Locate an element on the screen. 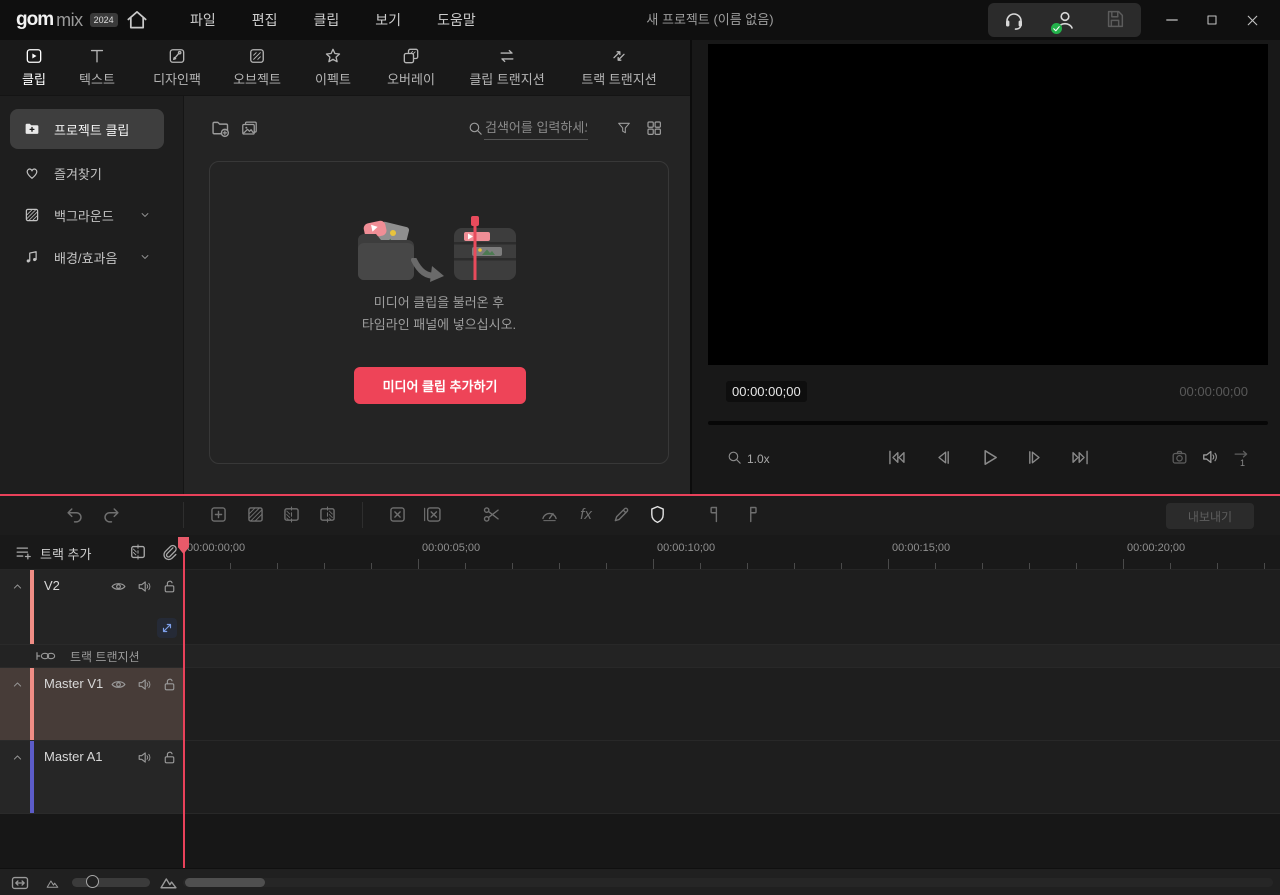  sidebar-item-project-clips: 프로젝트 클립 is located at coordinates (87, 129).